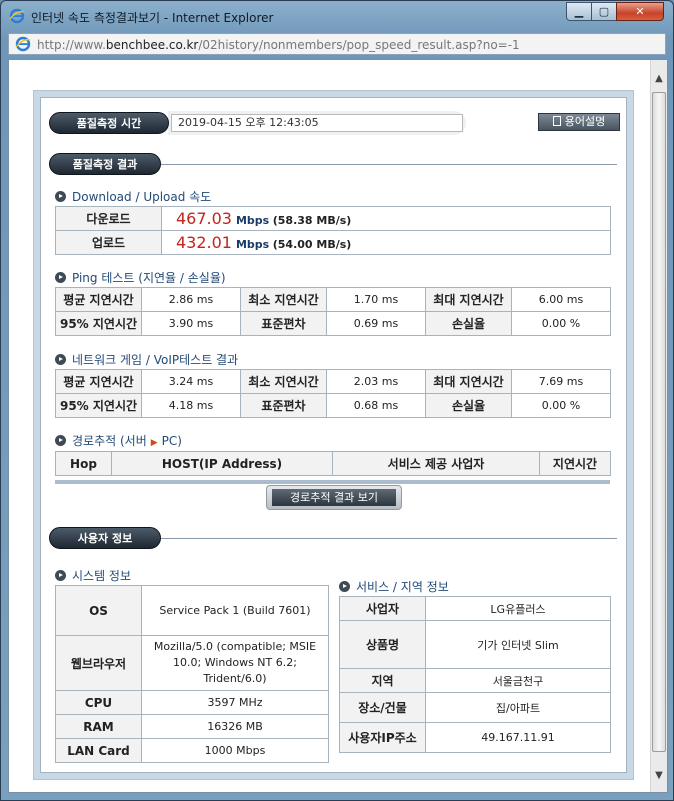  What do you see at coordinates (108, 218) in the screenshot?
I see `download-label: 다운로드` at bounding box center [108, 218].